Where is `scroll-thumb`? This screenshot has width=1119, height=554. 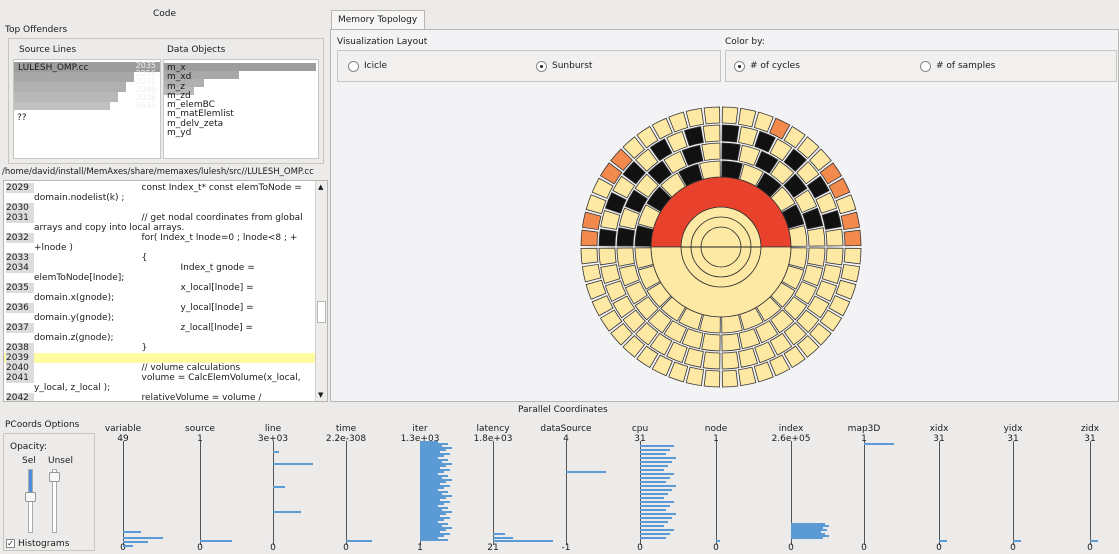
scroll-thumb is located at coordinates (321, 312).